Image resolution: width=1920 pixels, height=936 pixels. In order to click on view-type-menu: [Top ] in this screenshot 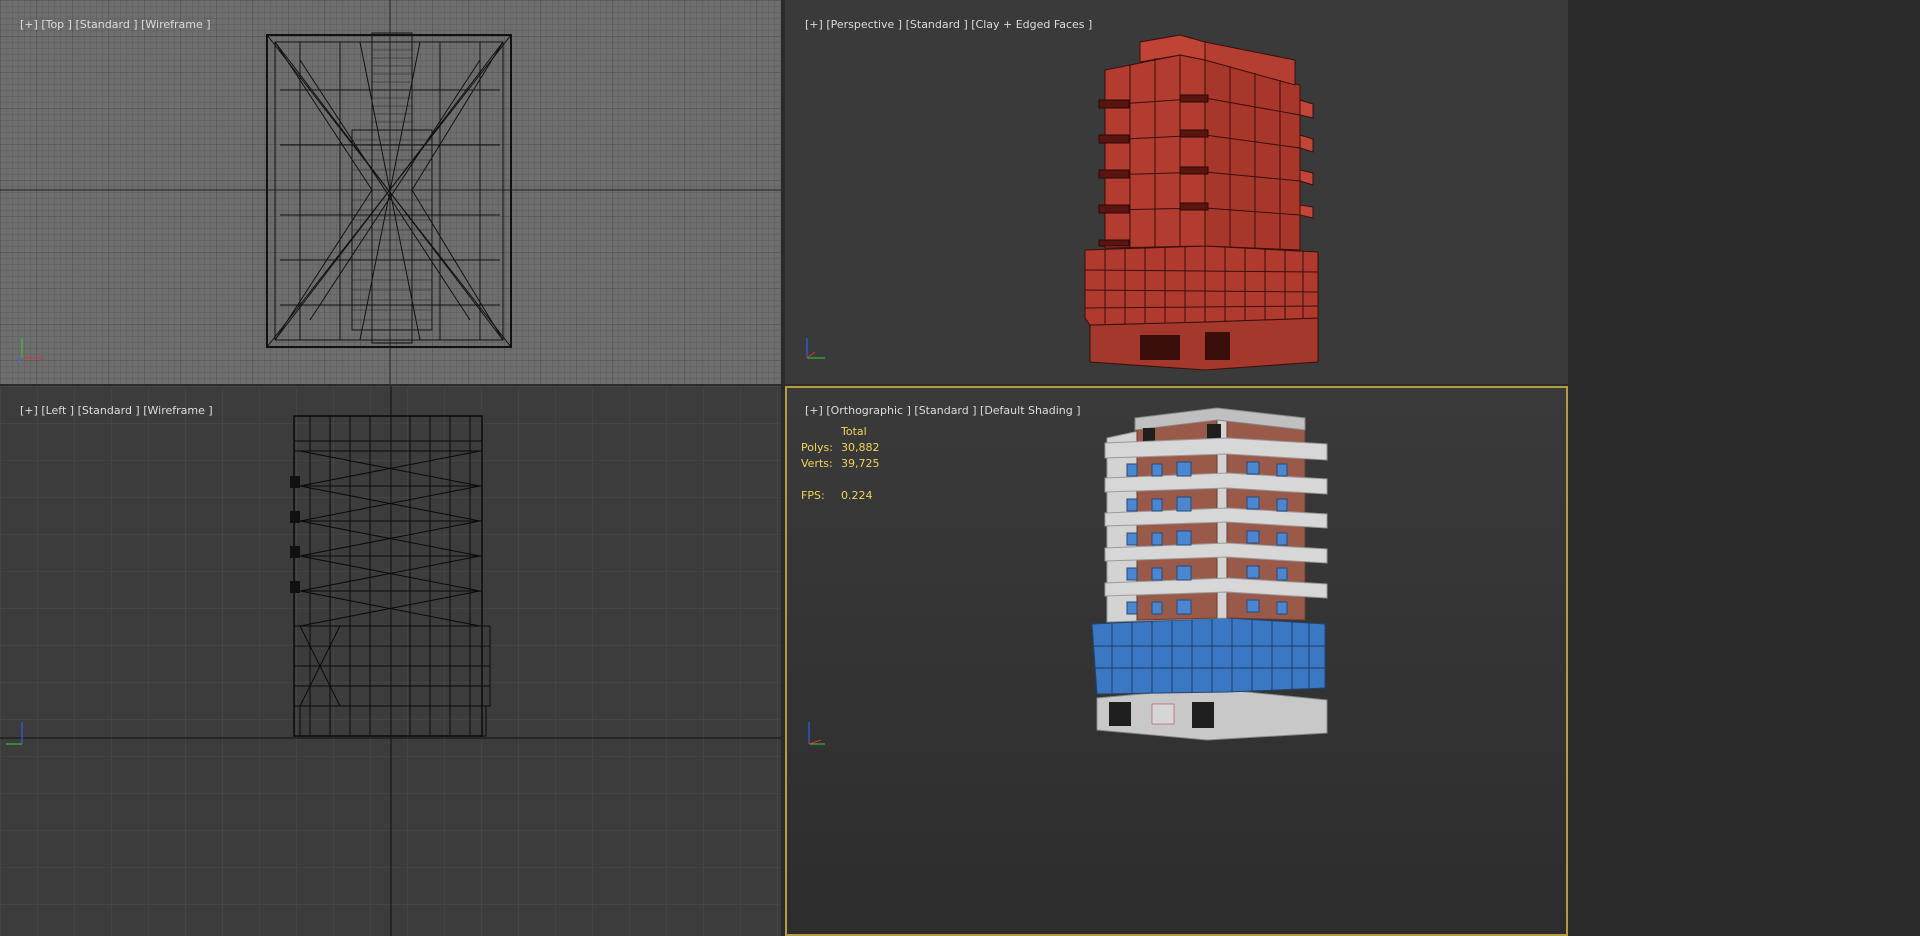, I will do `click(56, 24)`.